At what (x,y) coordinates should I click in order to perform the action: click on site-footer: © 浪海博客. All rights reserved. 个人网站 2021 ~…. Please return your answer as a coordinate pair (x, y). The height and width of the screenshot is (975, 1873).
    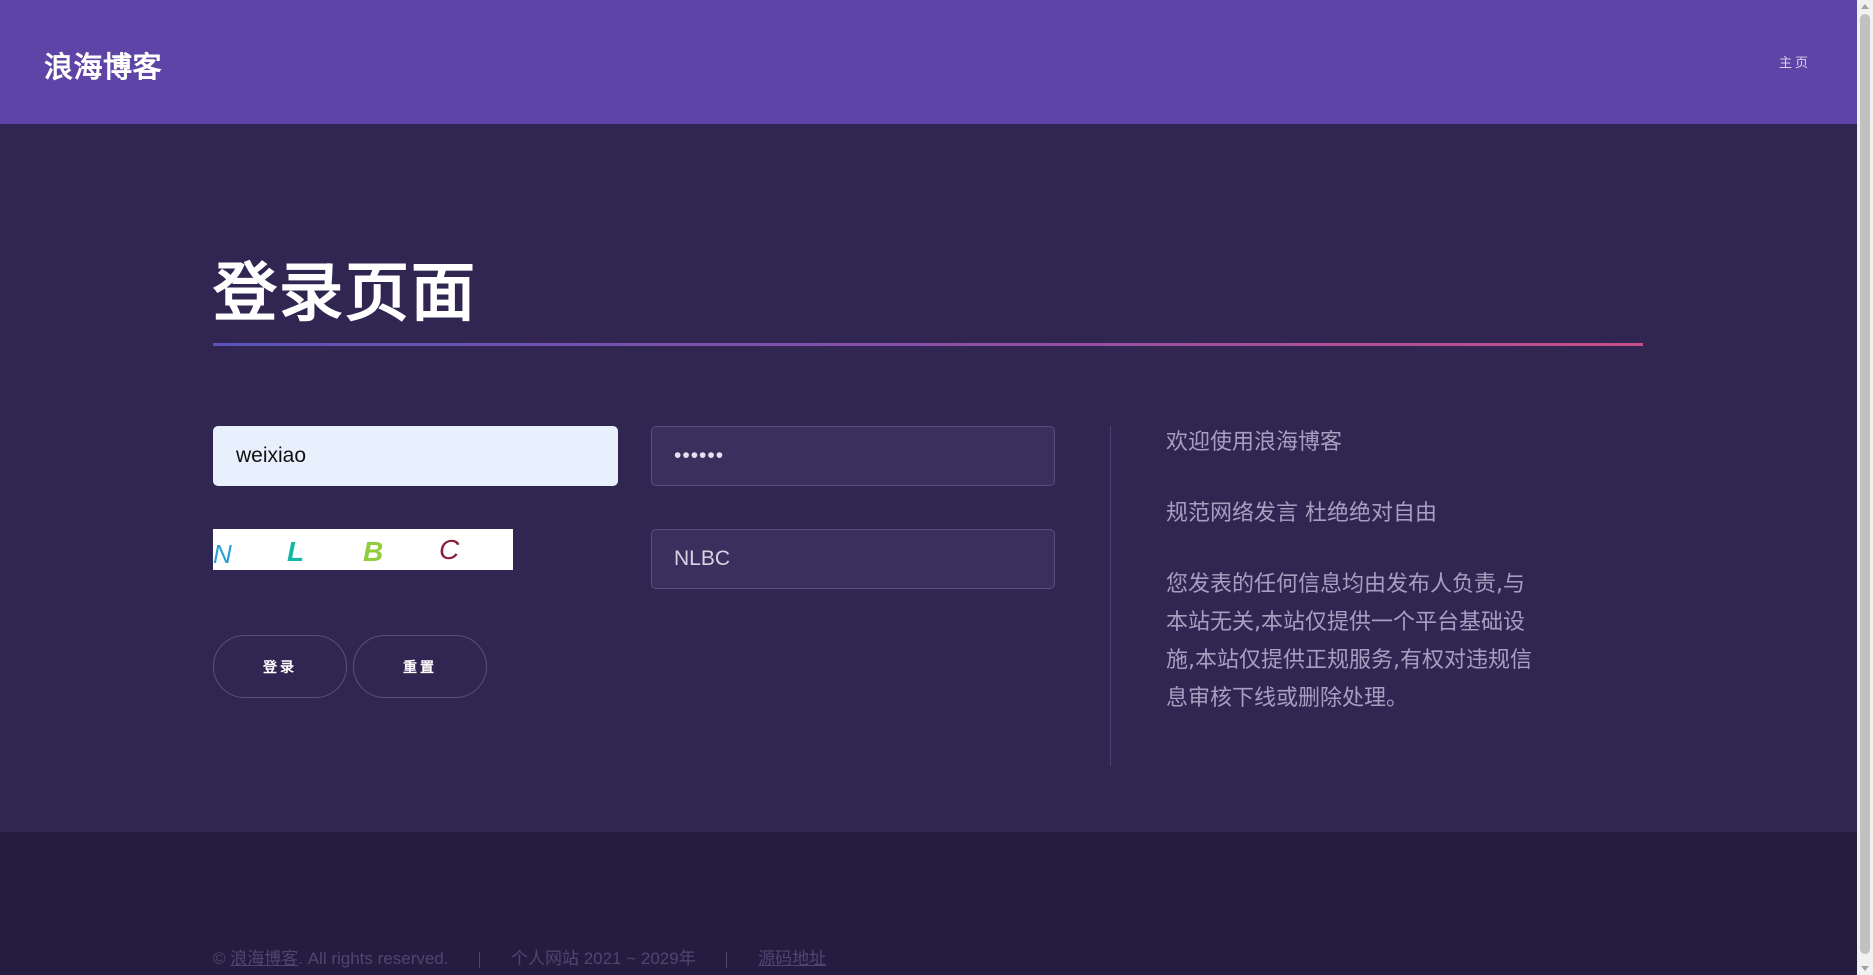
    Looking at the image, I should click on (928, 903).